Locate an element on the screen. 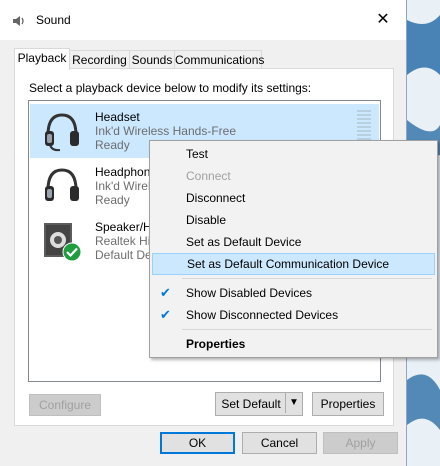  menu-item-label: Connect is located at coordinates (208, 176).